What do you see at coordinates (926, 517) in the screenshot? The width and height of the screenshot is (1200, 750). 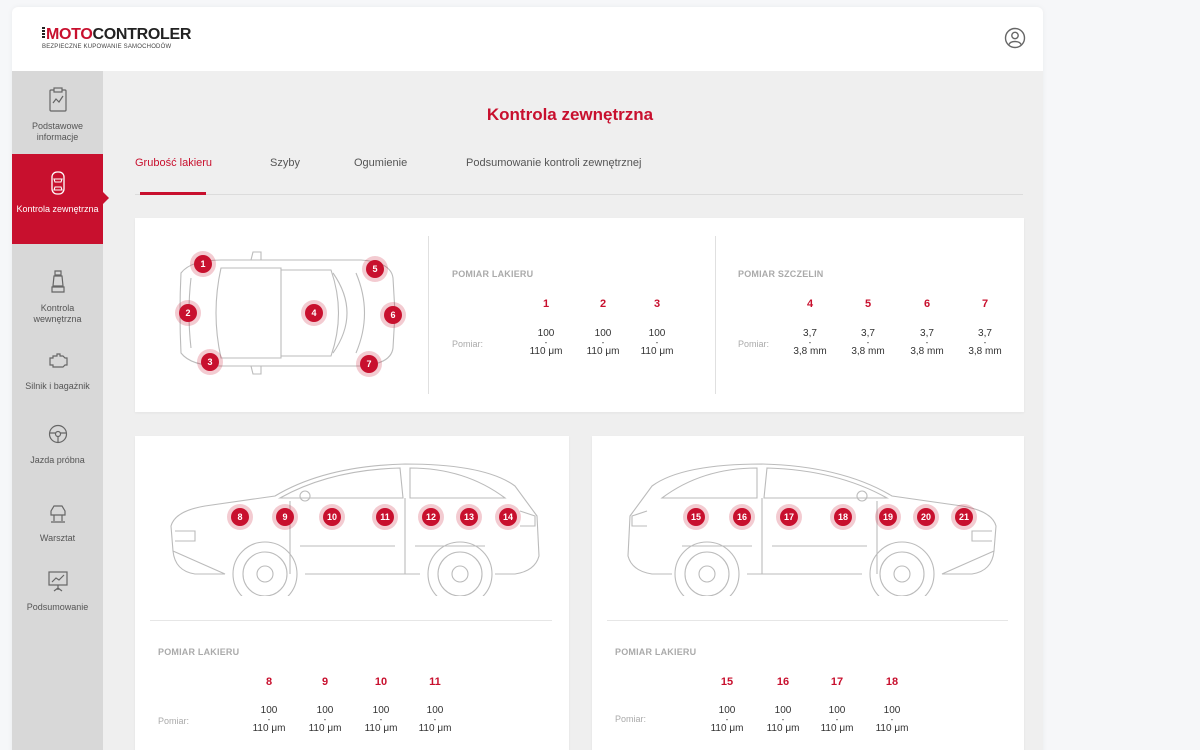 I see `measurement-marker: 20` at bounding box center [926, 517].